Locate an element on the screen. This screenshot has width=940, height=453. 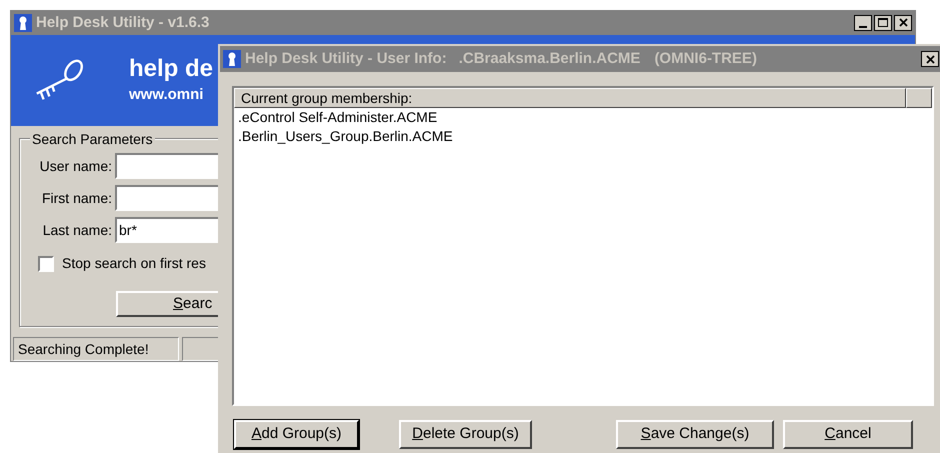
dialog-button: Cancel is located at coordinates (848, 434).